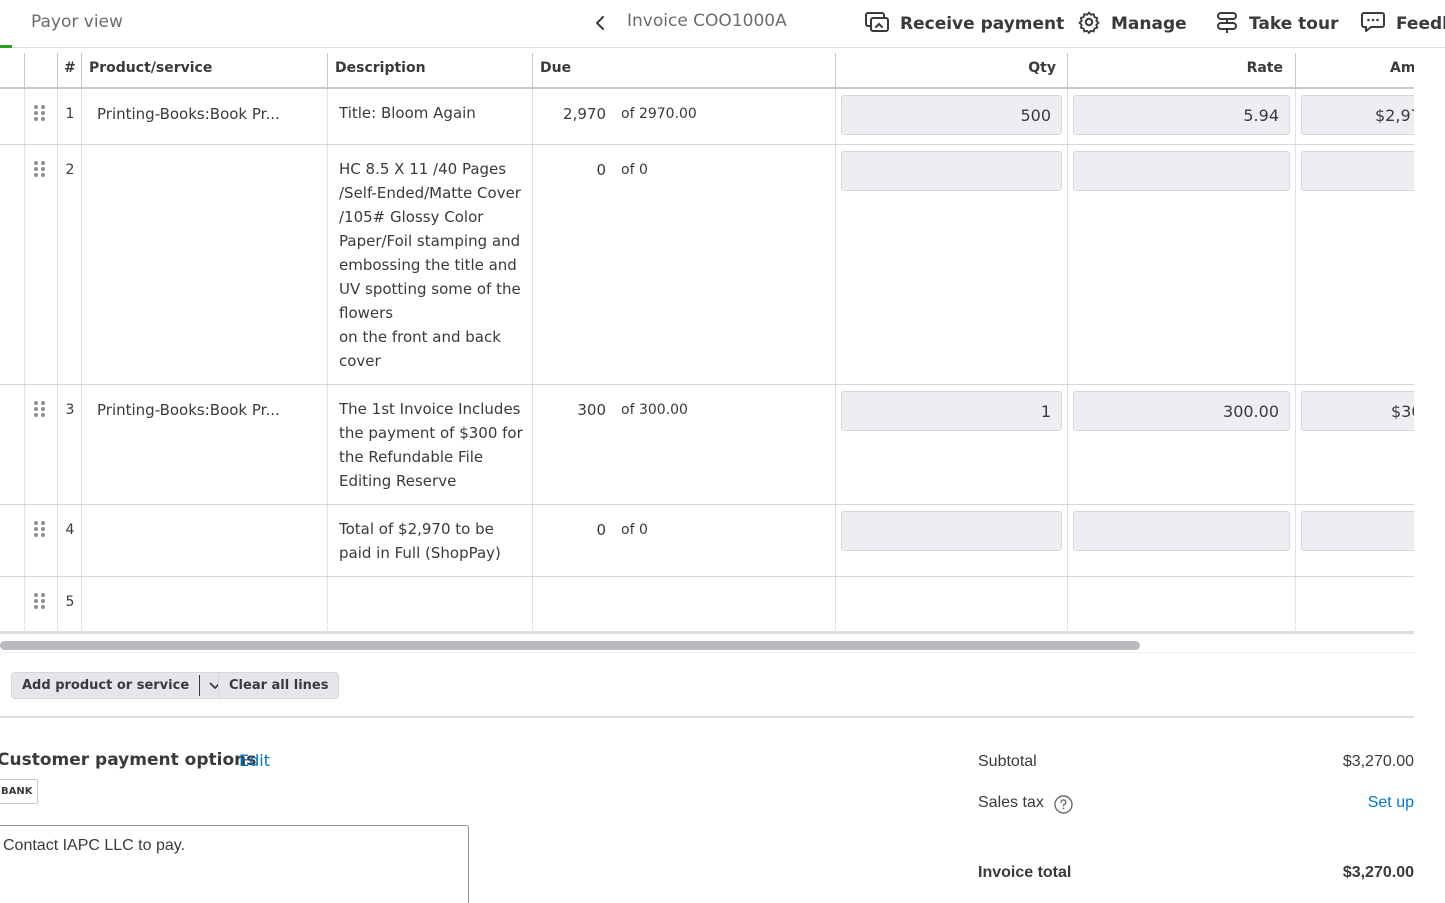 This screenshot has height=903, width=1445. Describe the element at coordinates (1420, 24) in the screenshot. I see `feedback-label: Feedb` at that location.